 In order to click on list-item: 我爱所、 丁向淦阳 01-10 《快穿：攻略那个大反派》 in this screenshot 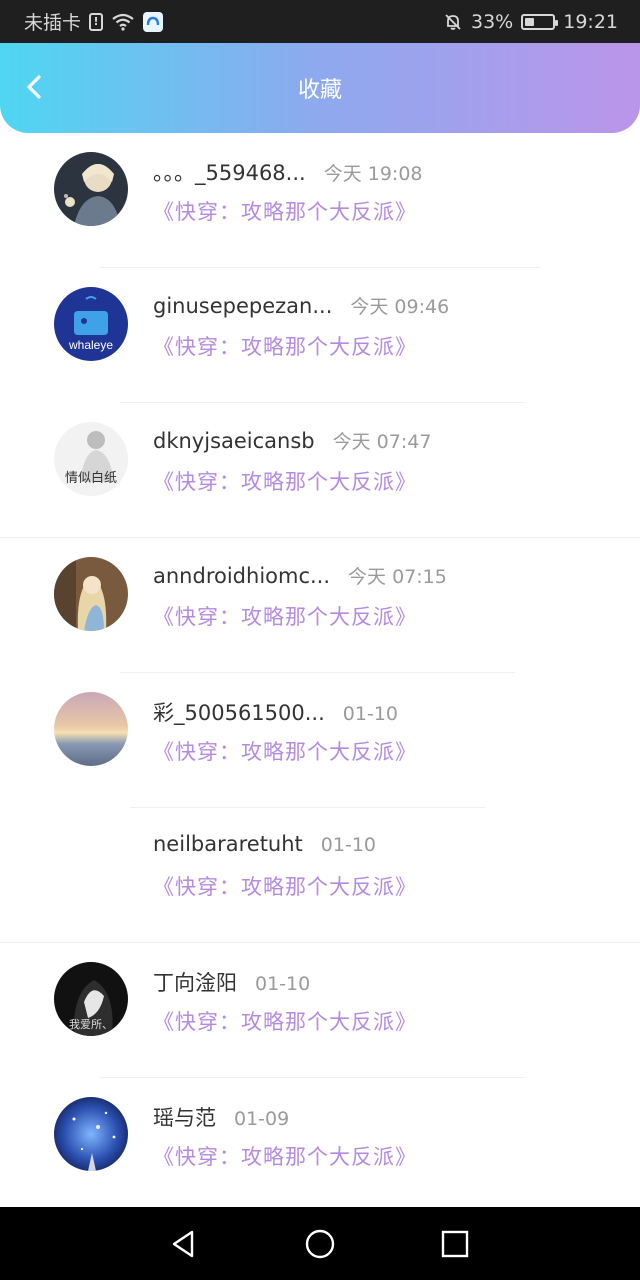, I will do `click(320, 1010)`.